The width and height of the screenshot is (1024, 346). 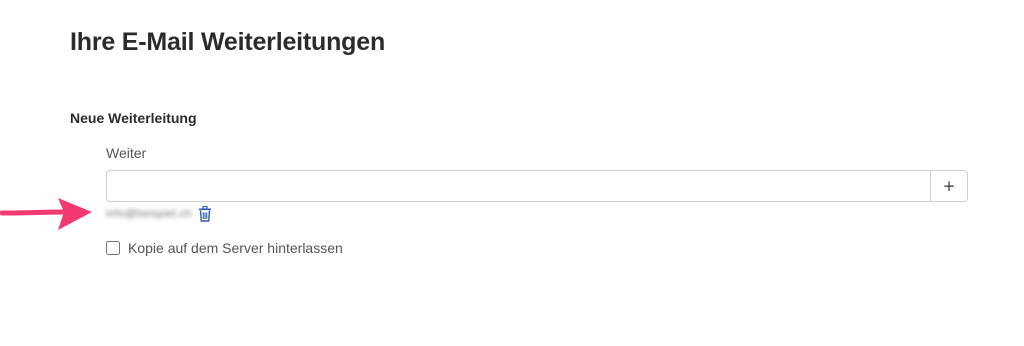 What do you see at coordinates (518, 186) in the screenshot?
I see `forward-address-input` at bounding box center [518, 186].